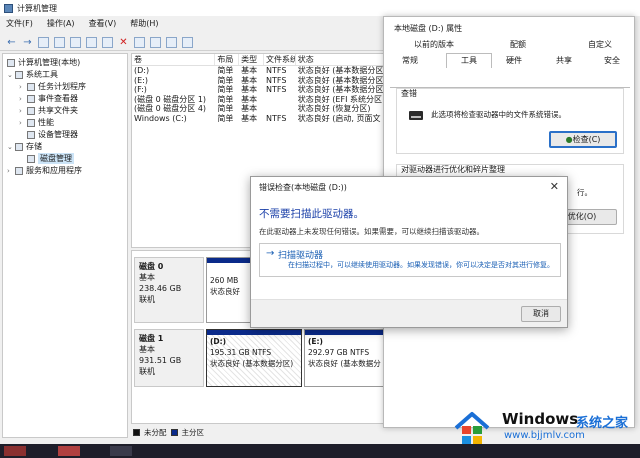  What do you see at coordinates (43, 42) in the screenshot?
I see `up-folder-icon` at bounding box center [43, 42].